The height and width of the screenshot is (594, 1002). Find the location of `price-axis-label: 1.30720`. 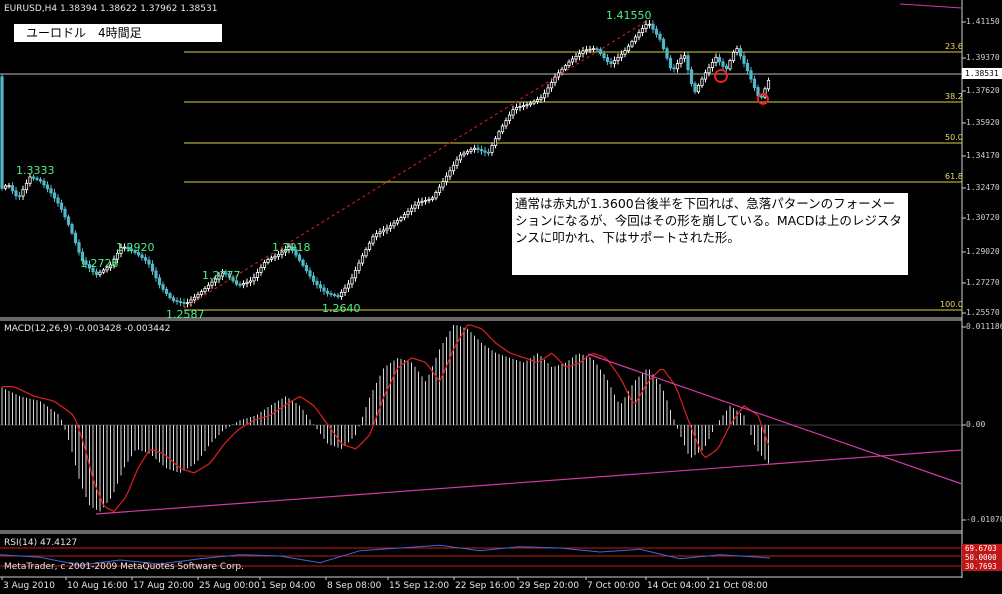

price-axis-label: 1.30720 is located at coordinates (983, 217).